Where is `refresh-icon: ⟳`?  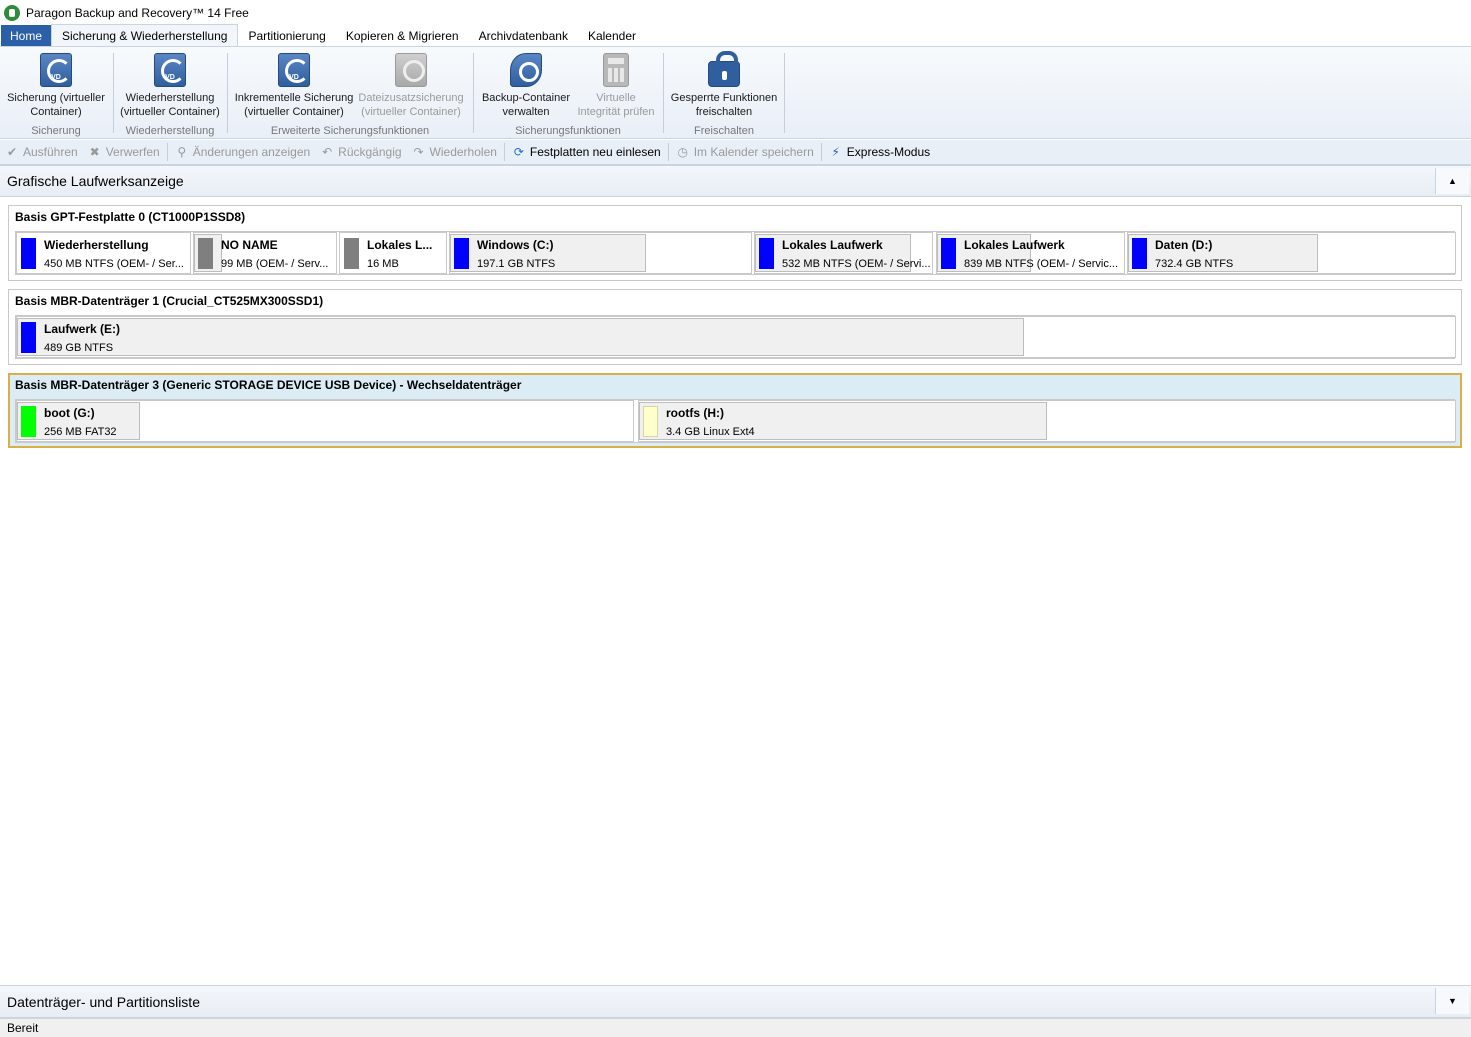 refresh-icon: ⟳ is located at coordinates (518, 152).